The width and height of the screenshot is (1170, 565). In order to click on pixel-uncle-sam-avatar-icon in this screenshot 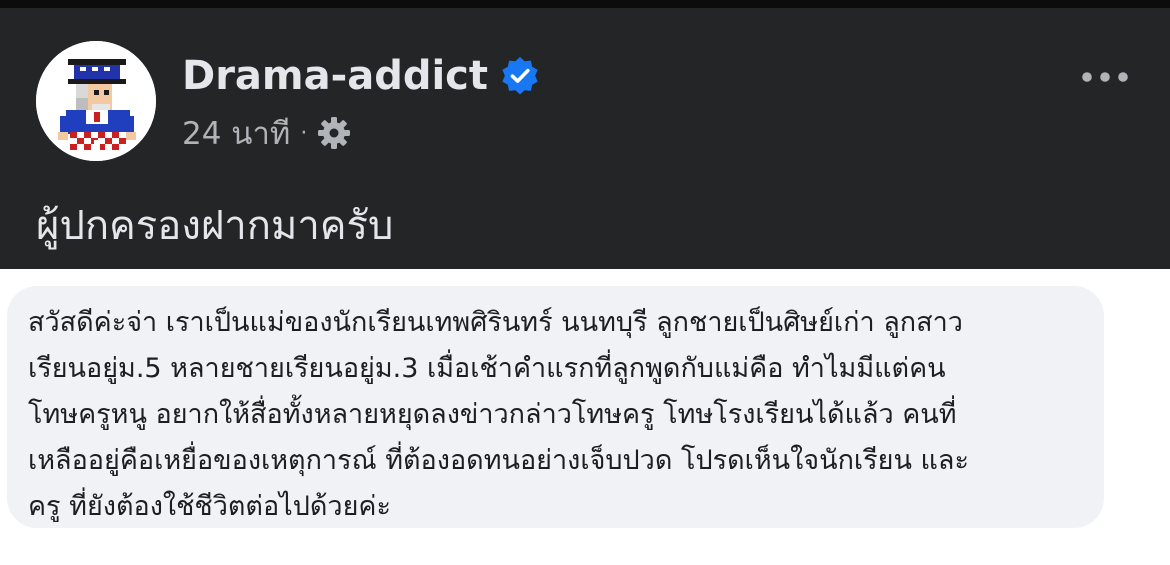, I will do `click(96, 101)`.